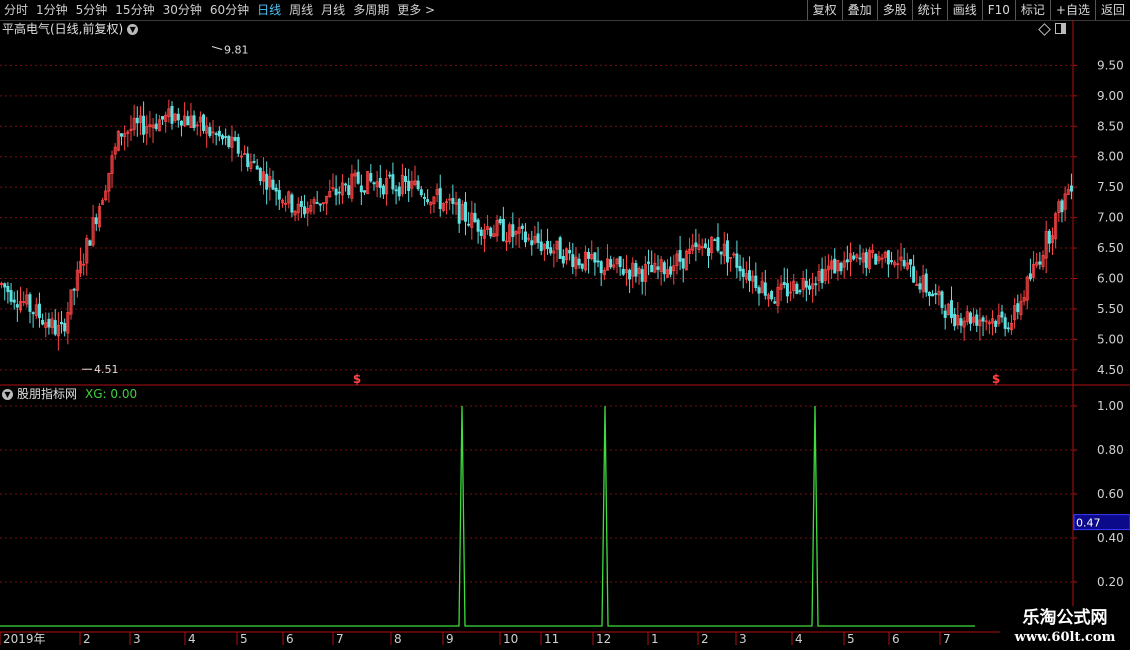  What do you see at coordinates (1110, 96) in the screenshot?
I see `price-axis-label: 9.00` at bounding box center [1110, 96].